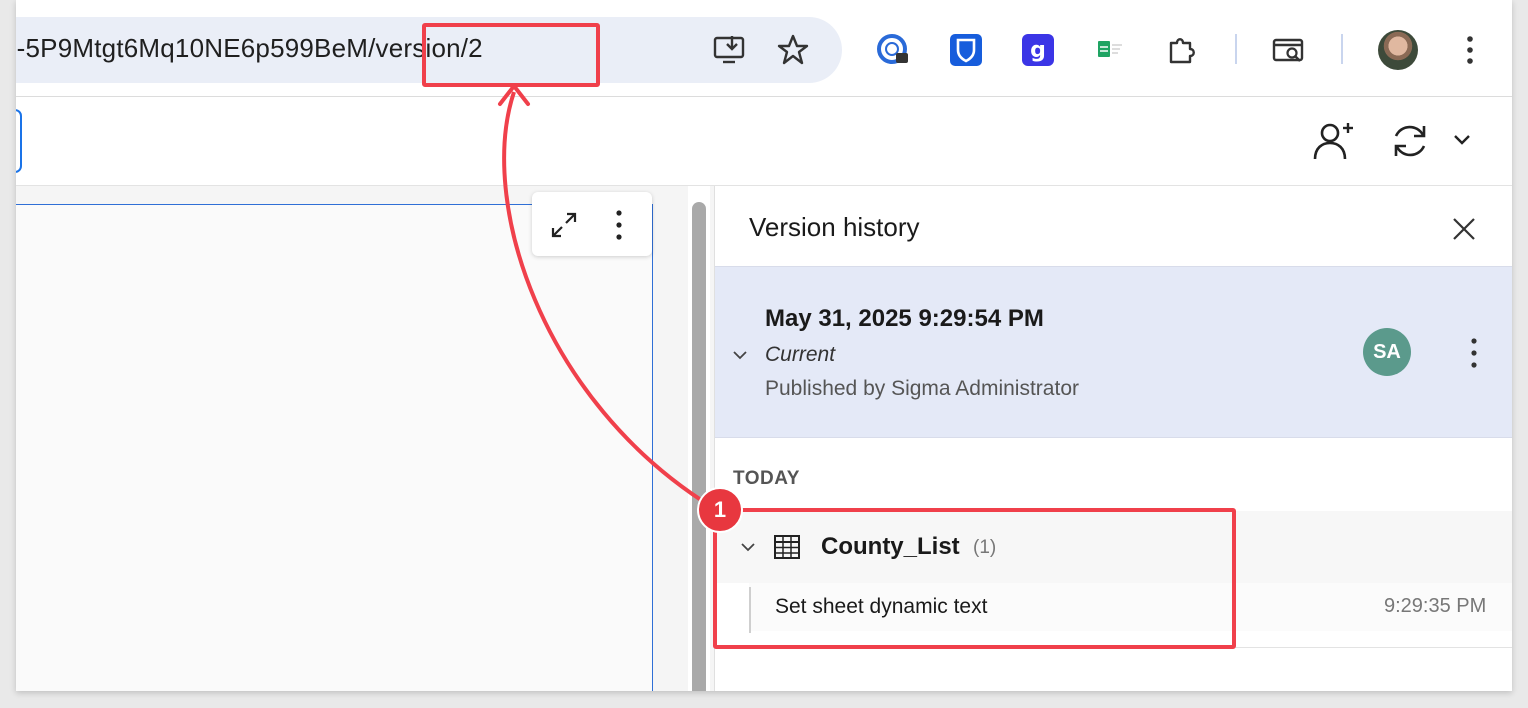 This screenshot has height=708, width=1528. Describe the element at coordinates (974, 578) in the screenshot. I see `annotation-highlight-change` at that location.